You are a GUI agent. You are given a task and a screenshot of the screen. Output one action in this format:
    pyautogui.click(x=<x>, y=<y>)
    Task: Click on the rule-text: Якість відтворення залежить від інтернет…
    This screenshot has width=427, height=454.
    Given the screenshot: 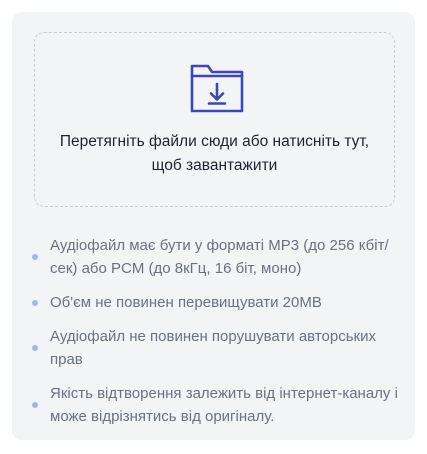 What is the action you would take?
    pyautogui.click(x=224, y=405)
    